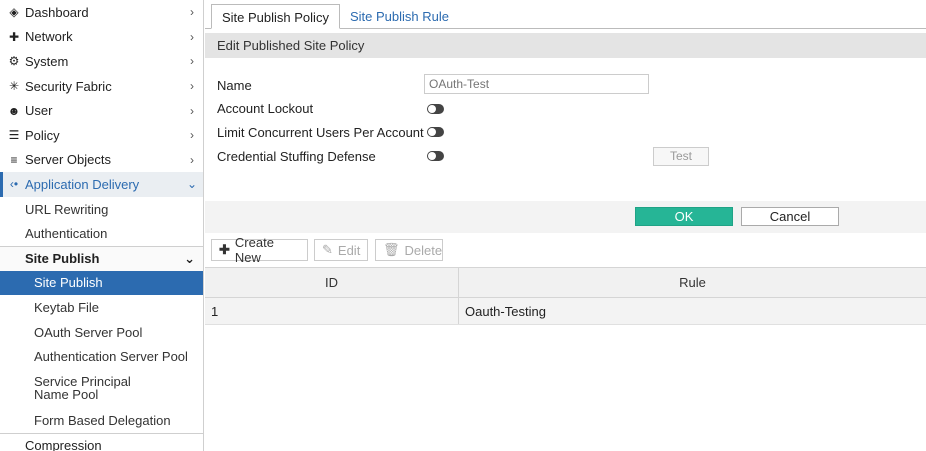  What do you see at coordinates (275, 16) in the screenshot?
I see `tab-site-publish-policy: Site Publish Policy` at bounding box center [275, 16].